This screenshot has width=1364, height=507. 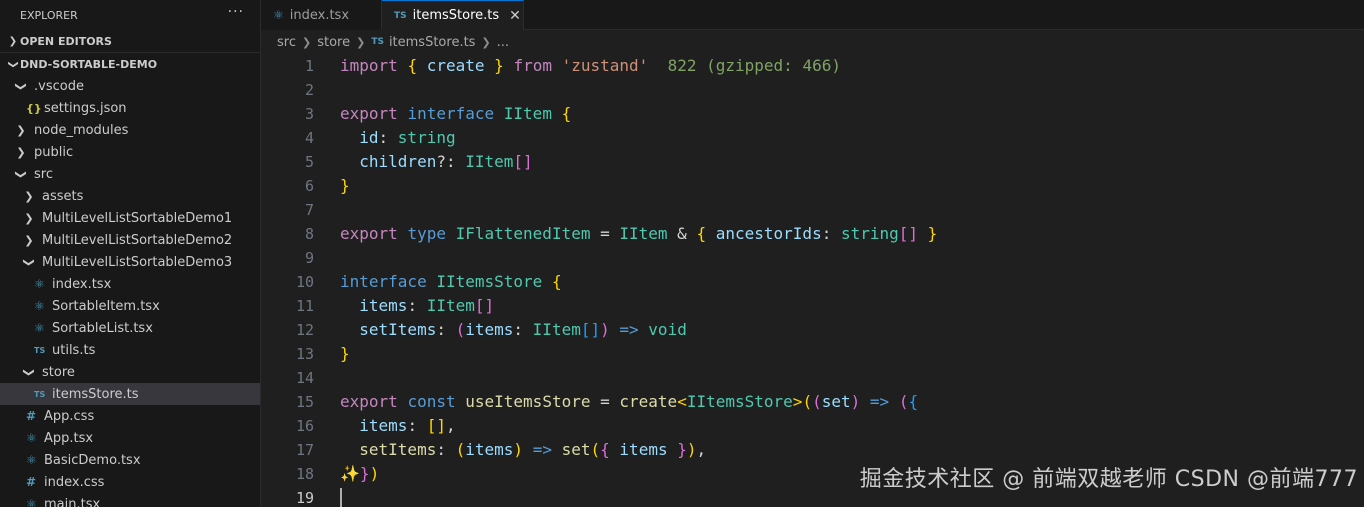 What do you see at coordinates (341, 497) in the screenshot?
I see `text-cursor` at bounding box center [341, 497].